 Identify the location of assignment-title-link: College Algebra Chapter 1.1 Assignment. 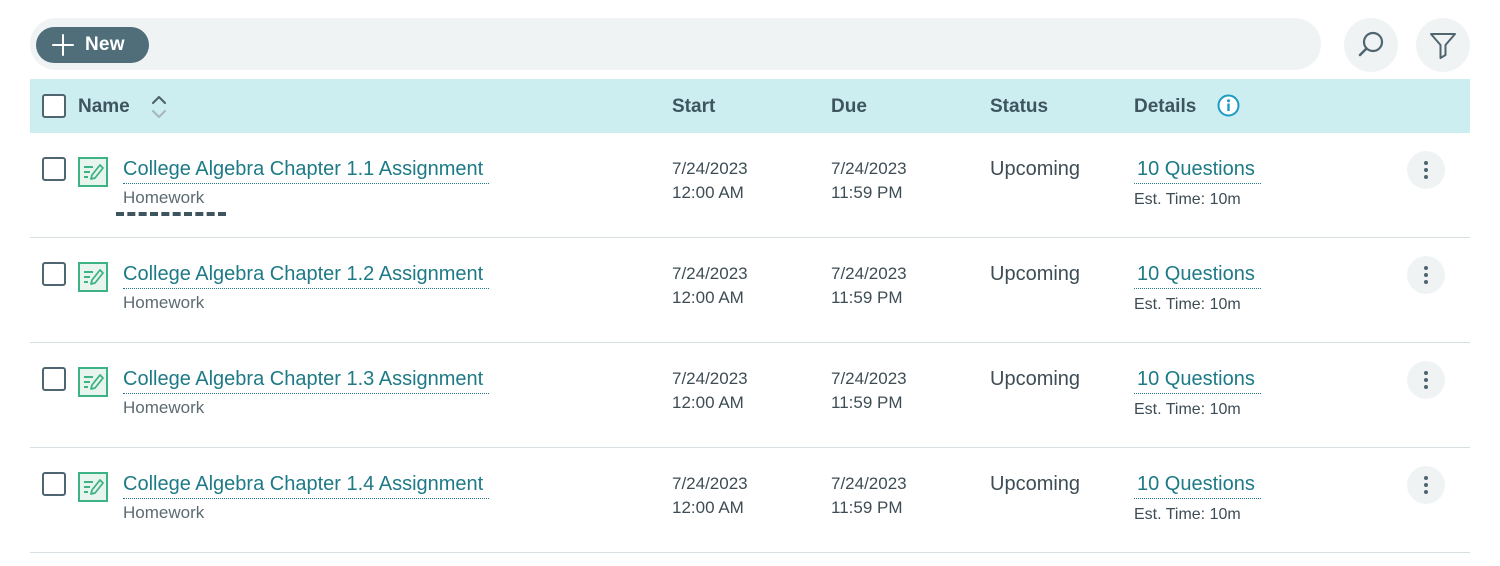
(306, 171).